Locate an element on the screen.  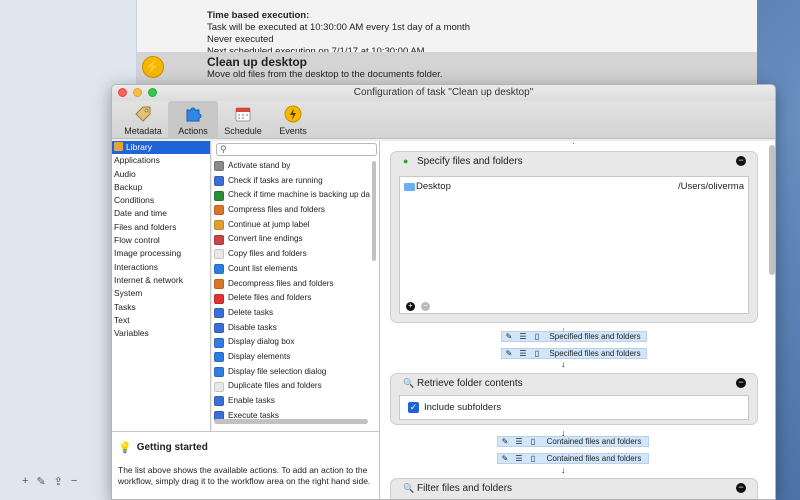
library-item: Audio is located at coordinates (161, 174).